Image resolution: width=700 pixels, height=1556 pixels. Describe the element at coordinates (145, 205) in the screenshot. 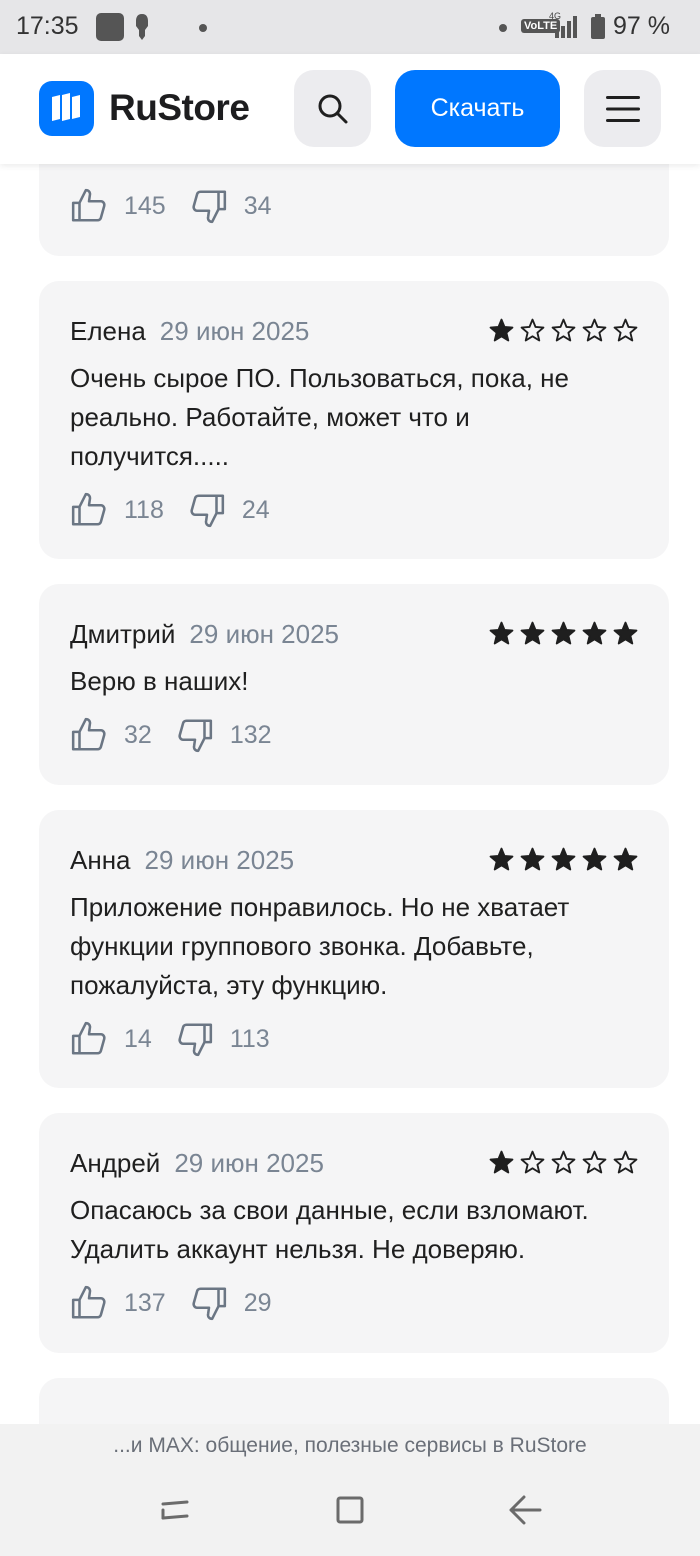

I see `like-count: 145` at that location.